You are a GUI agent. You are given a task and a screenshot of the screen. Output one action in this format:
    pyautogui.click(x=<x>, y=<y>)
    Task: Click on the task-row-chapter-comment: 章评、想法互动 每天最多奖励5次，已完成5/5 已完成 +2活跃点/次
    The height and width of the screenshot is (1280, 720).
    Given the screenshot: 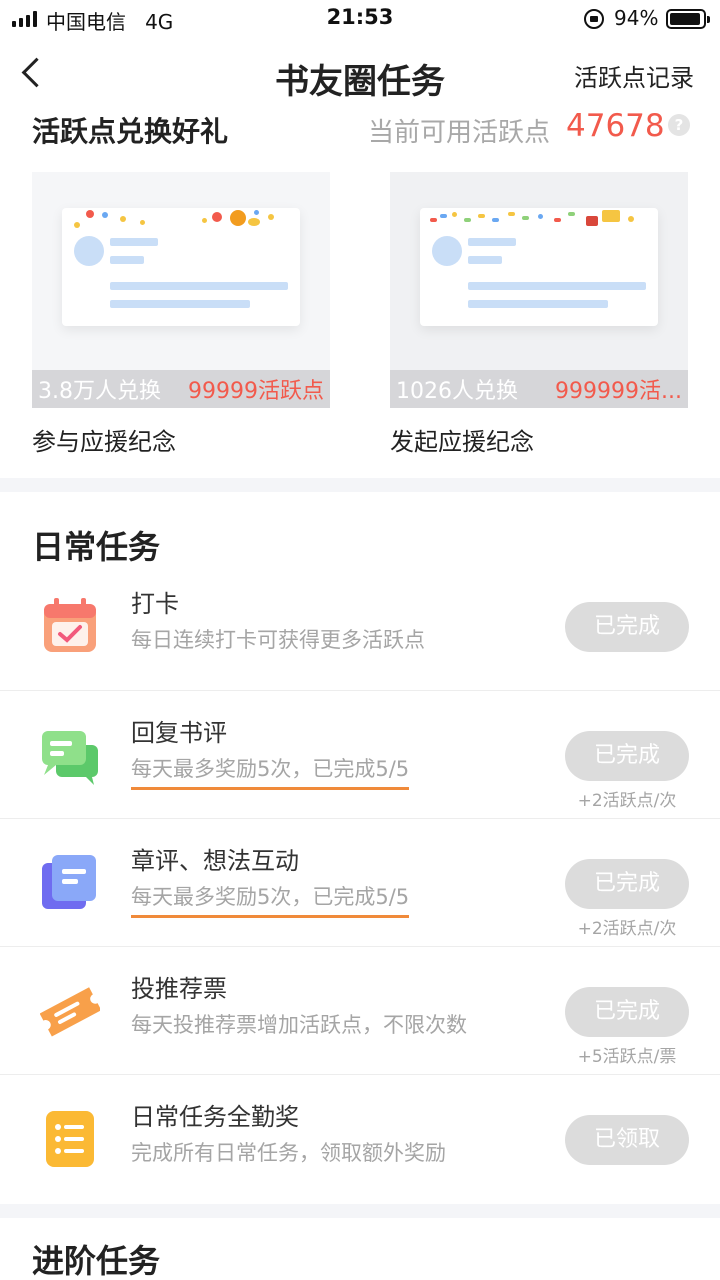 What is the action you would take?
    pyautogui.click(x=360, y=882)
    